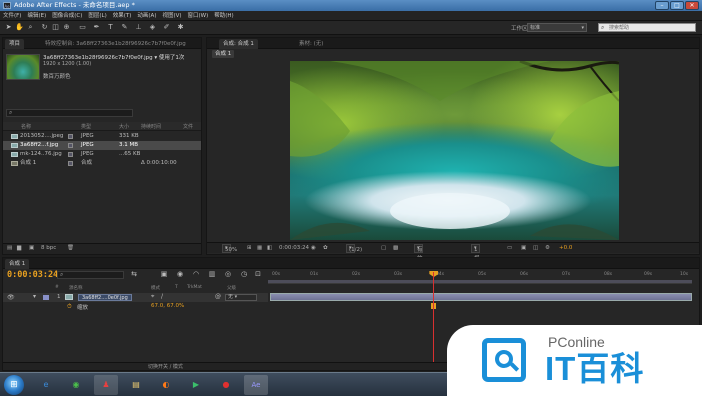 The image size is (702, 396). Describe the element at coordinates (70, 248) in the screenshot. I see `trash-icon: 🗑` at that location.